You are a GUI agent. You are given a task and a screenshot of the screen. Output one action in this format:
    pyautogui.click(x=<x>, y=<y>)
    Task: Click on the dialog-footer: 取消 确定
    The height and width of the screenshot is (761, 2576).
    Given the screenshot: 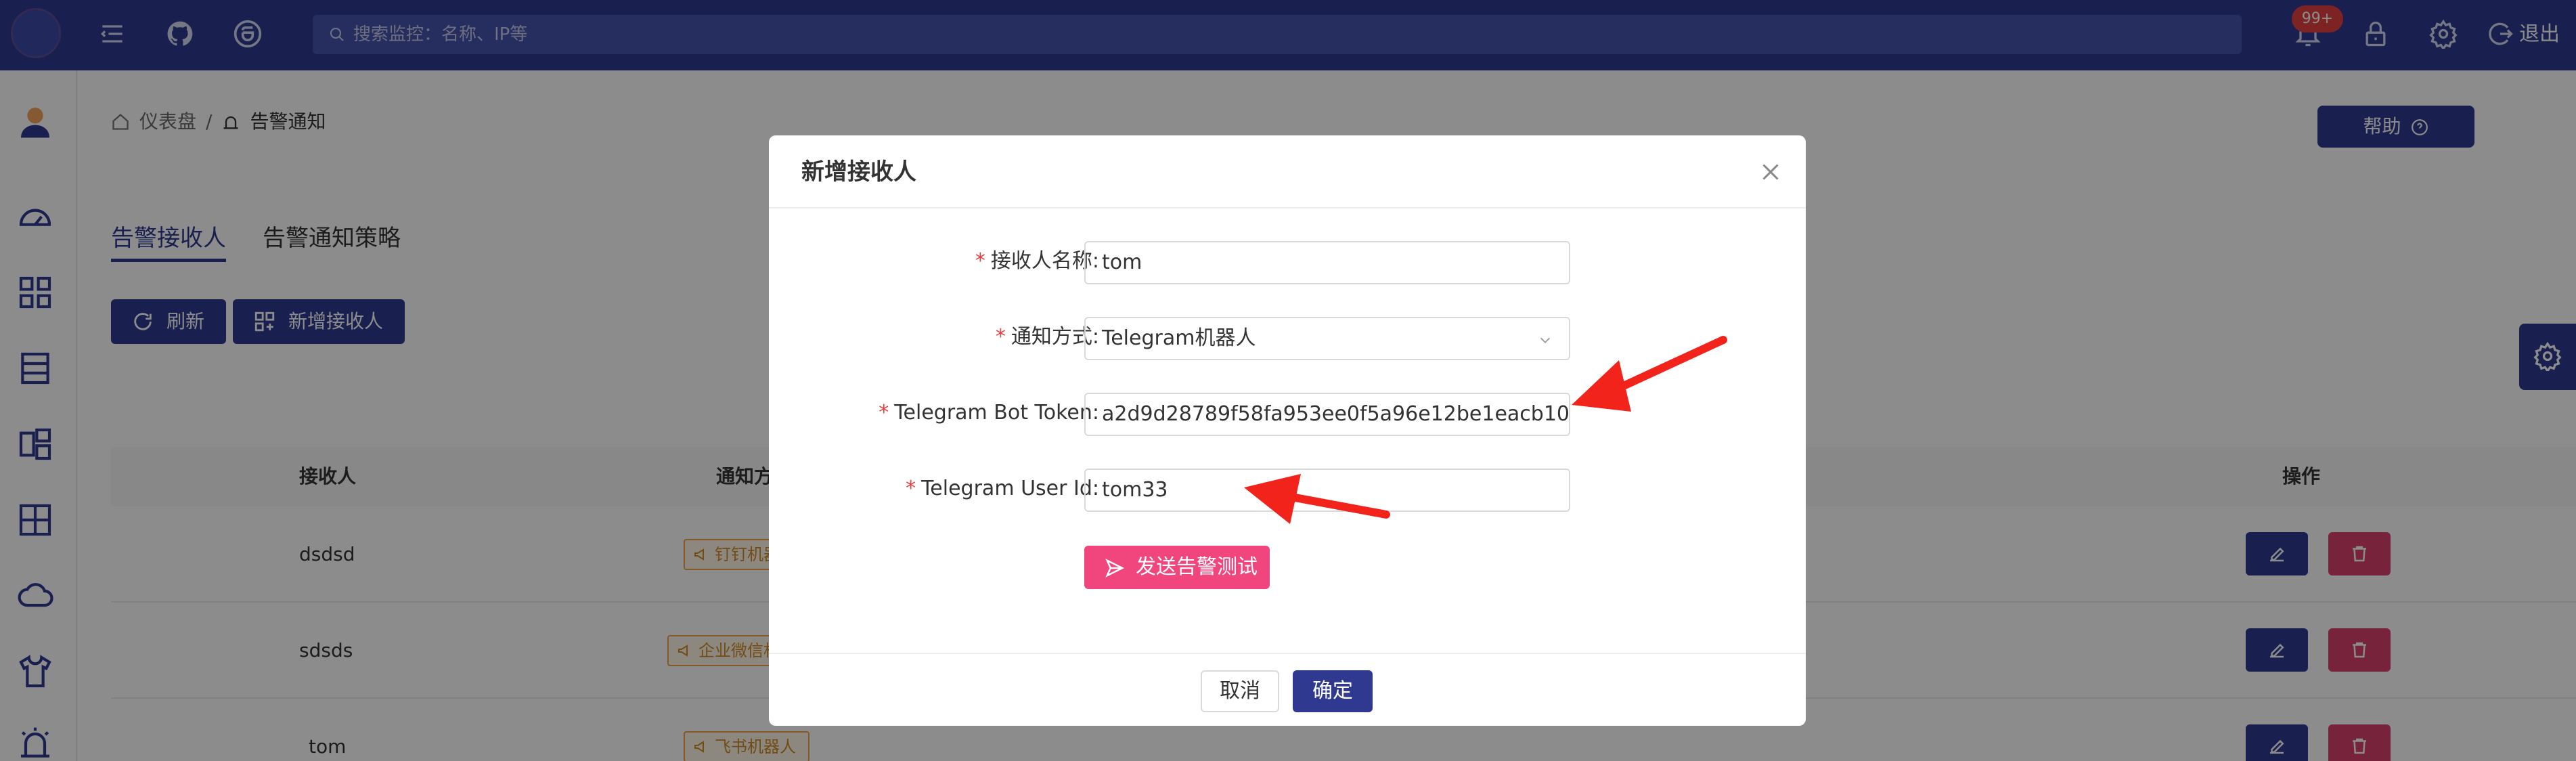 What is the action you would take?
    pyautogui.click(x=1287, y=689)
    